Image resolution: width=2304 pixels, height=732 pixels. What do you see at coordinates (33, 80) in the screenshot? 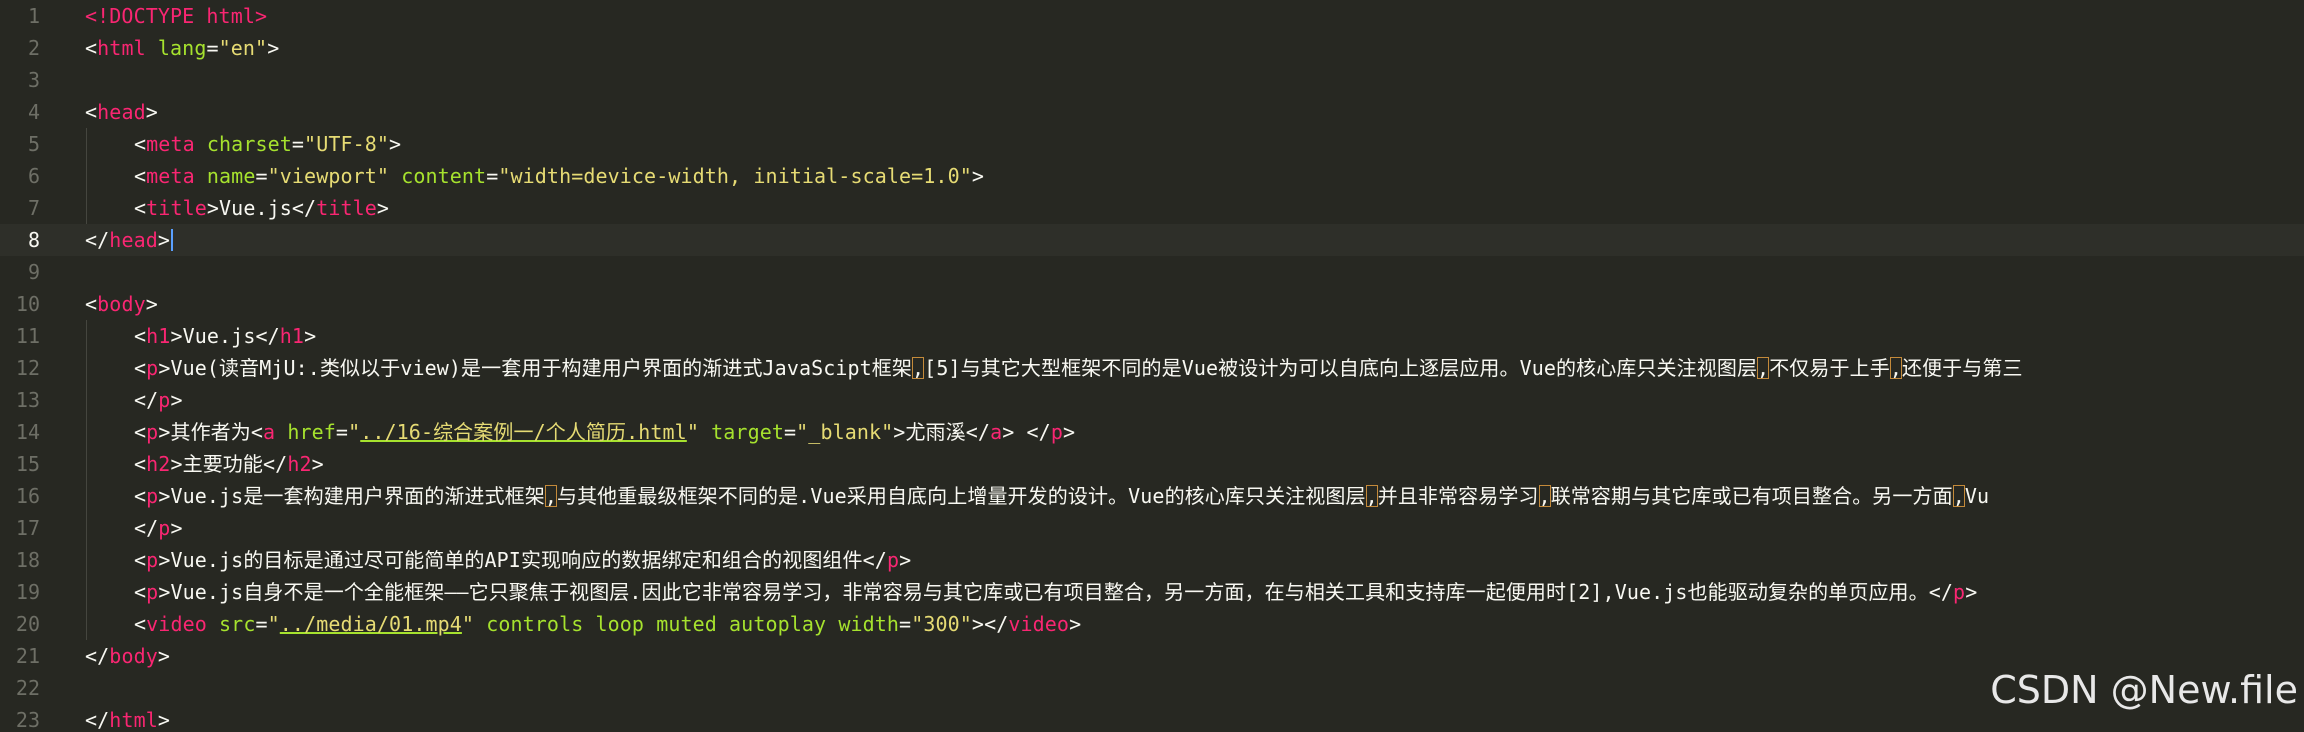
I see `line-number: 3` at bounding box center [33, 80].